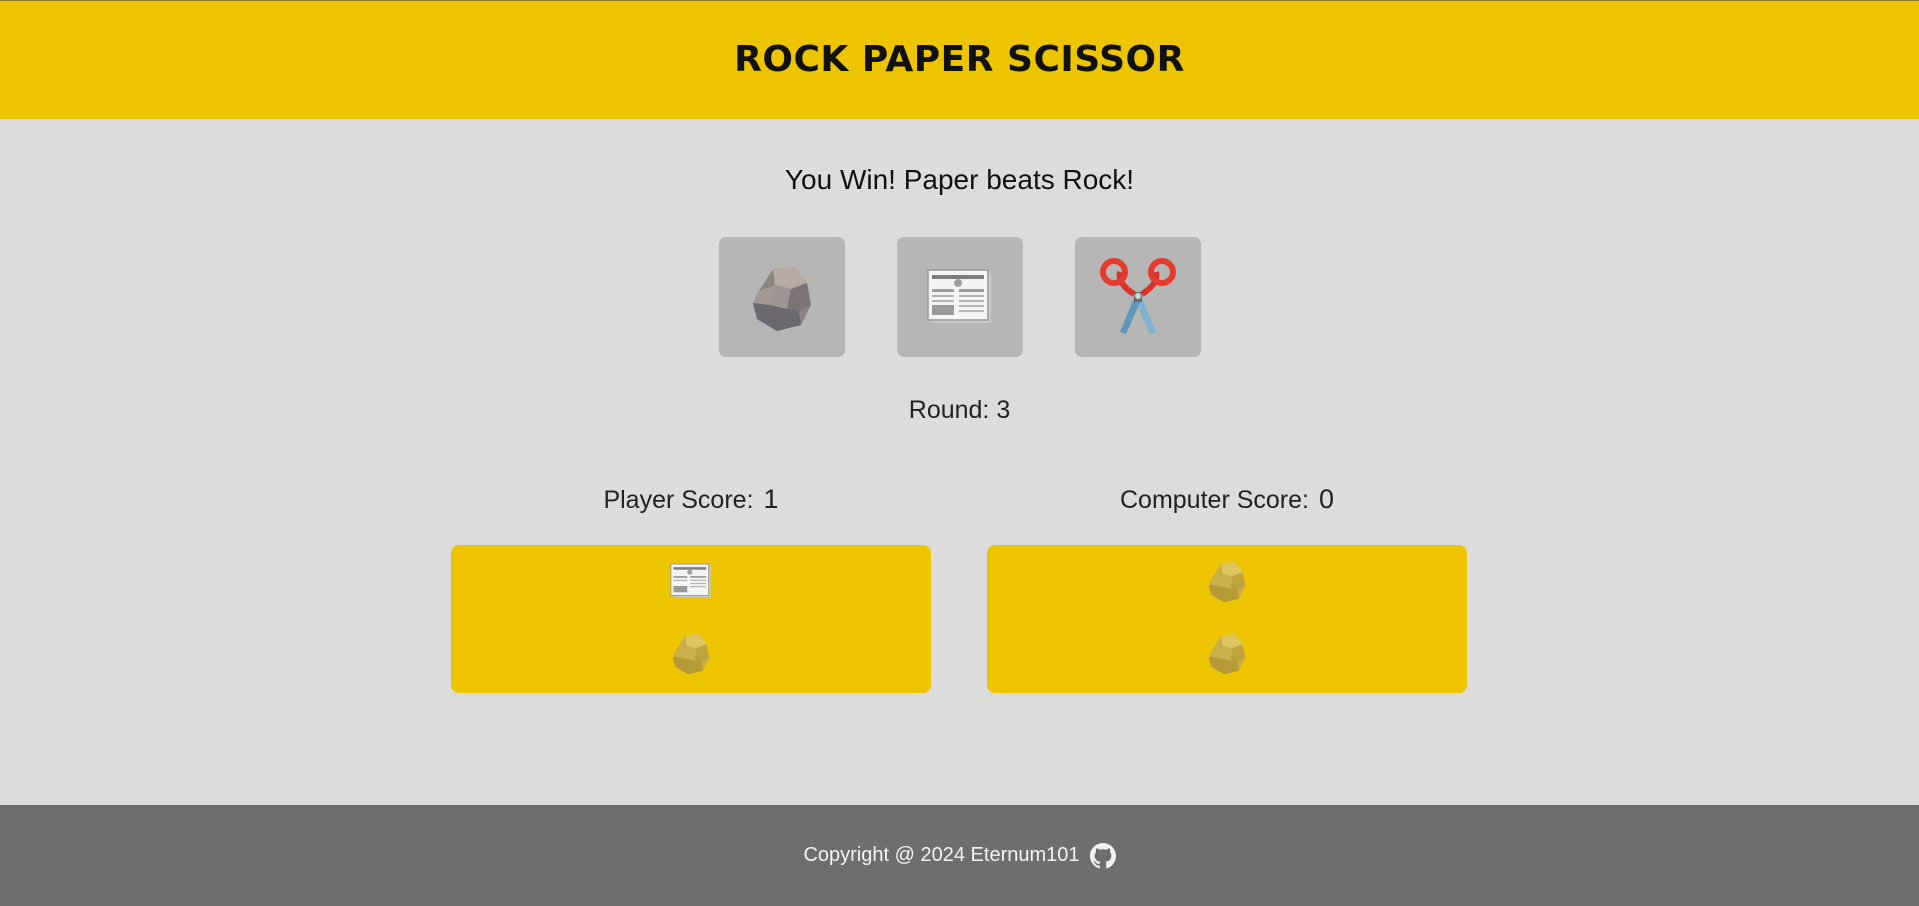 Image resolution: width=1919 pixels, height=906 pixels. Describe the element at coordinates (1326, 499) in the screenshot. I see `computer-score-value: 0` at that location.